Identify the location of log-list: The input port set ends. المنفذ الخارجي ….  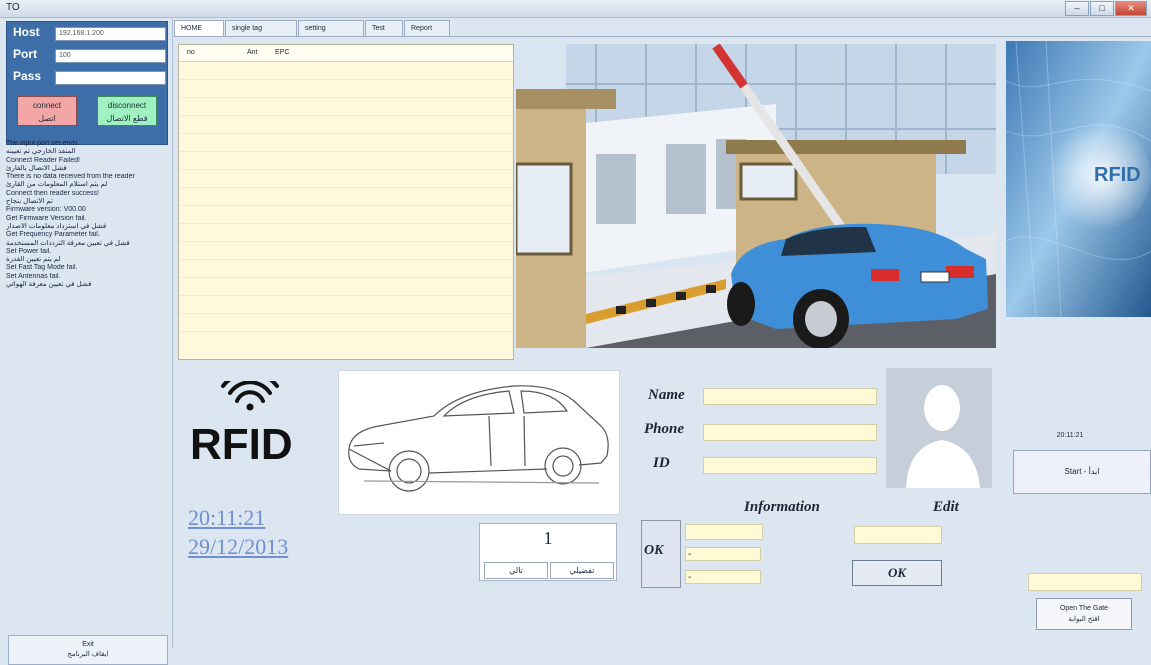
(88, 214).